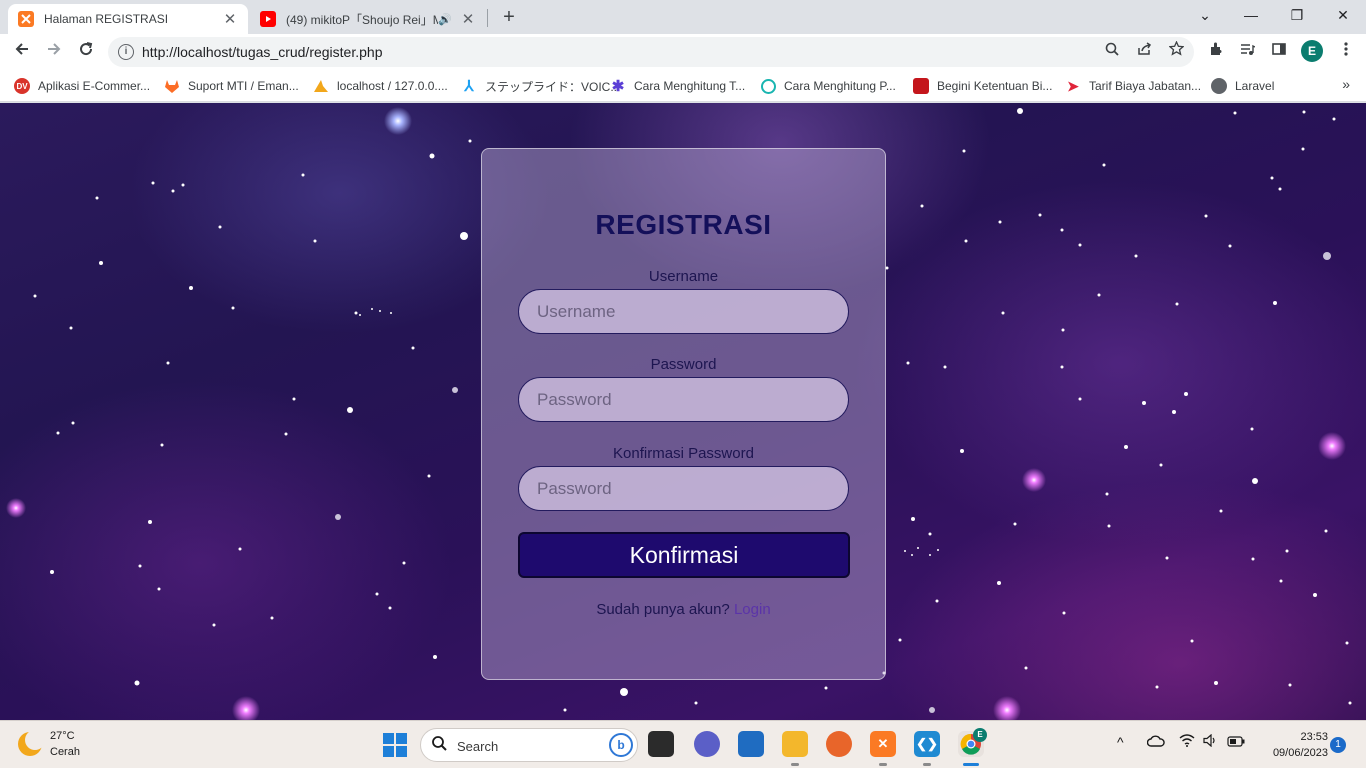 This screenshot has width=1366, height=768. I want to click on firefox-icon, so click(839, 744).